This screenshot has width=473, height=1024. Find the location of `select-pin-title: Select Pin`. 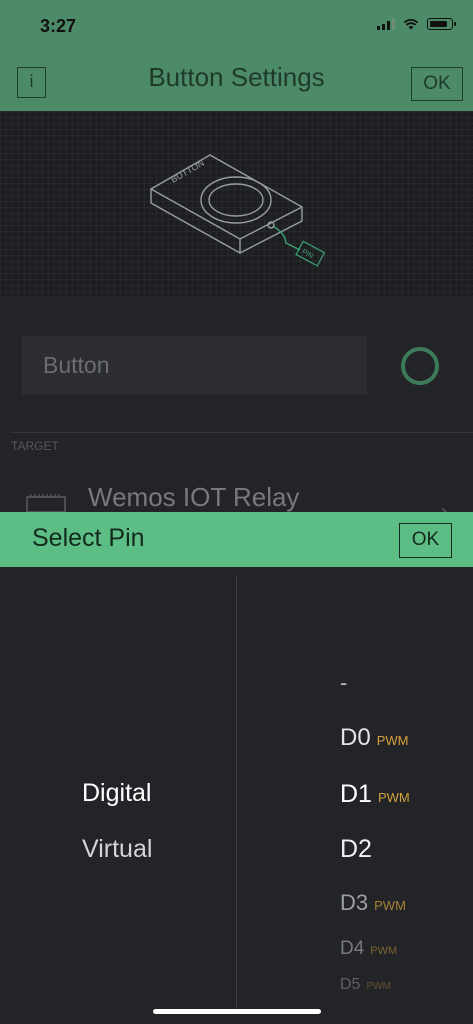

select-pin-title: Select Pin is located at coordinates (88, 538).